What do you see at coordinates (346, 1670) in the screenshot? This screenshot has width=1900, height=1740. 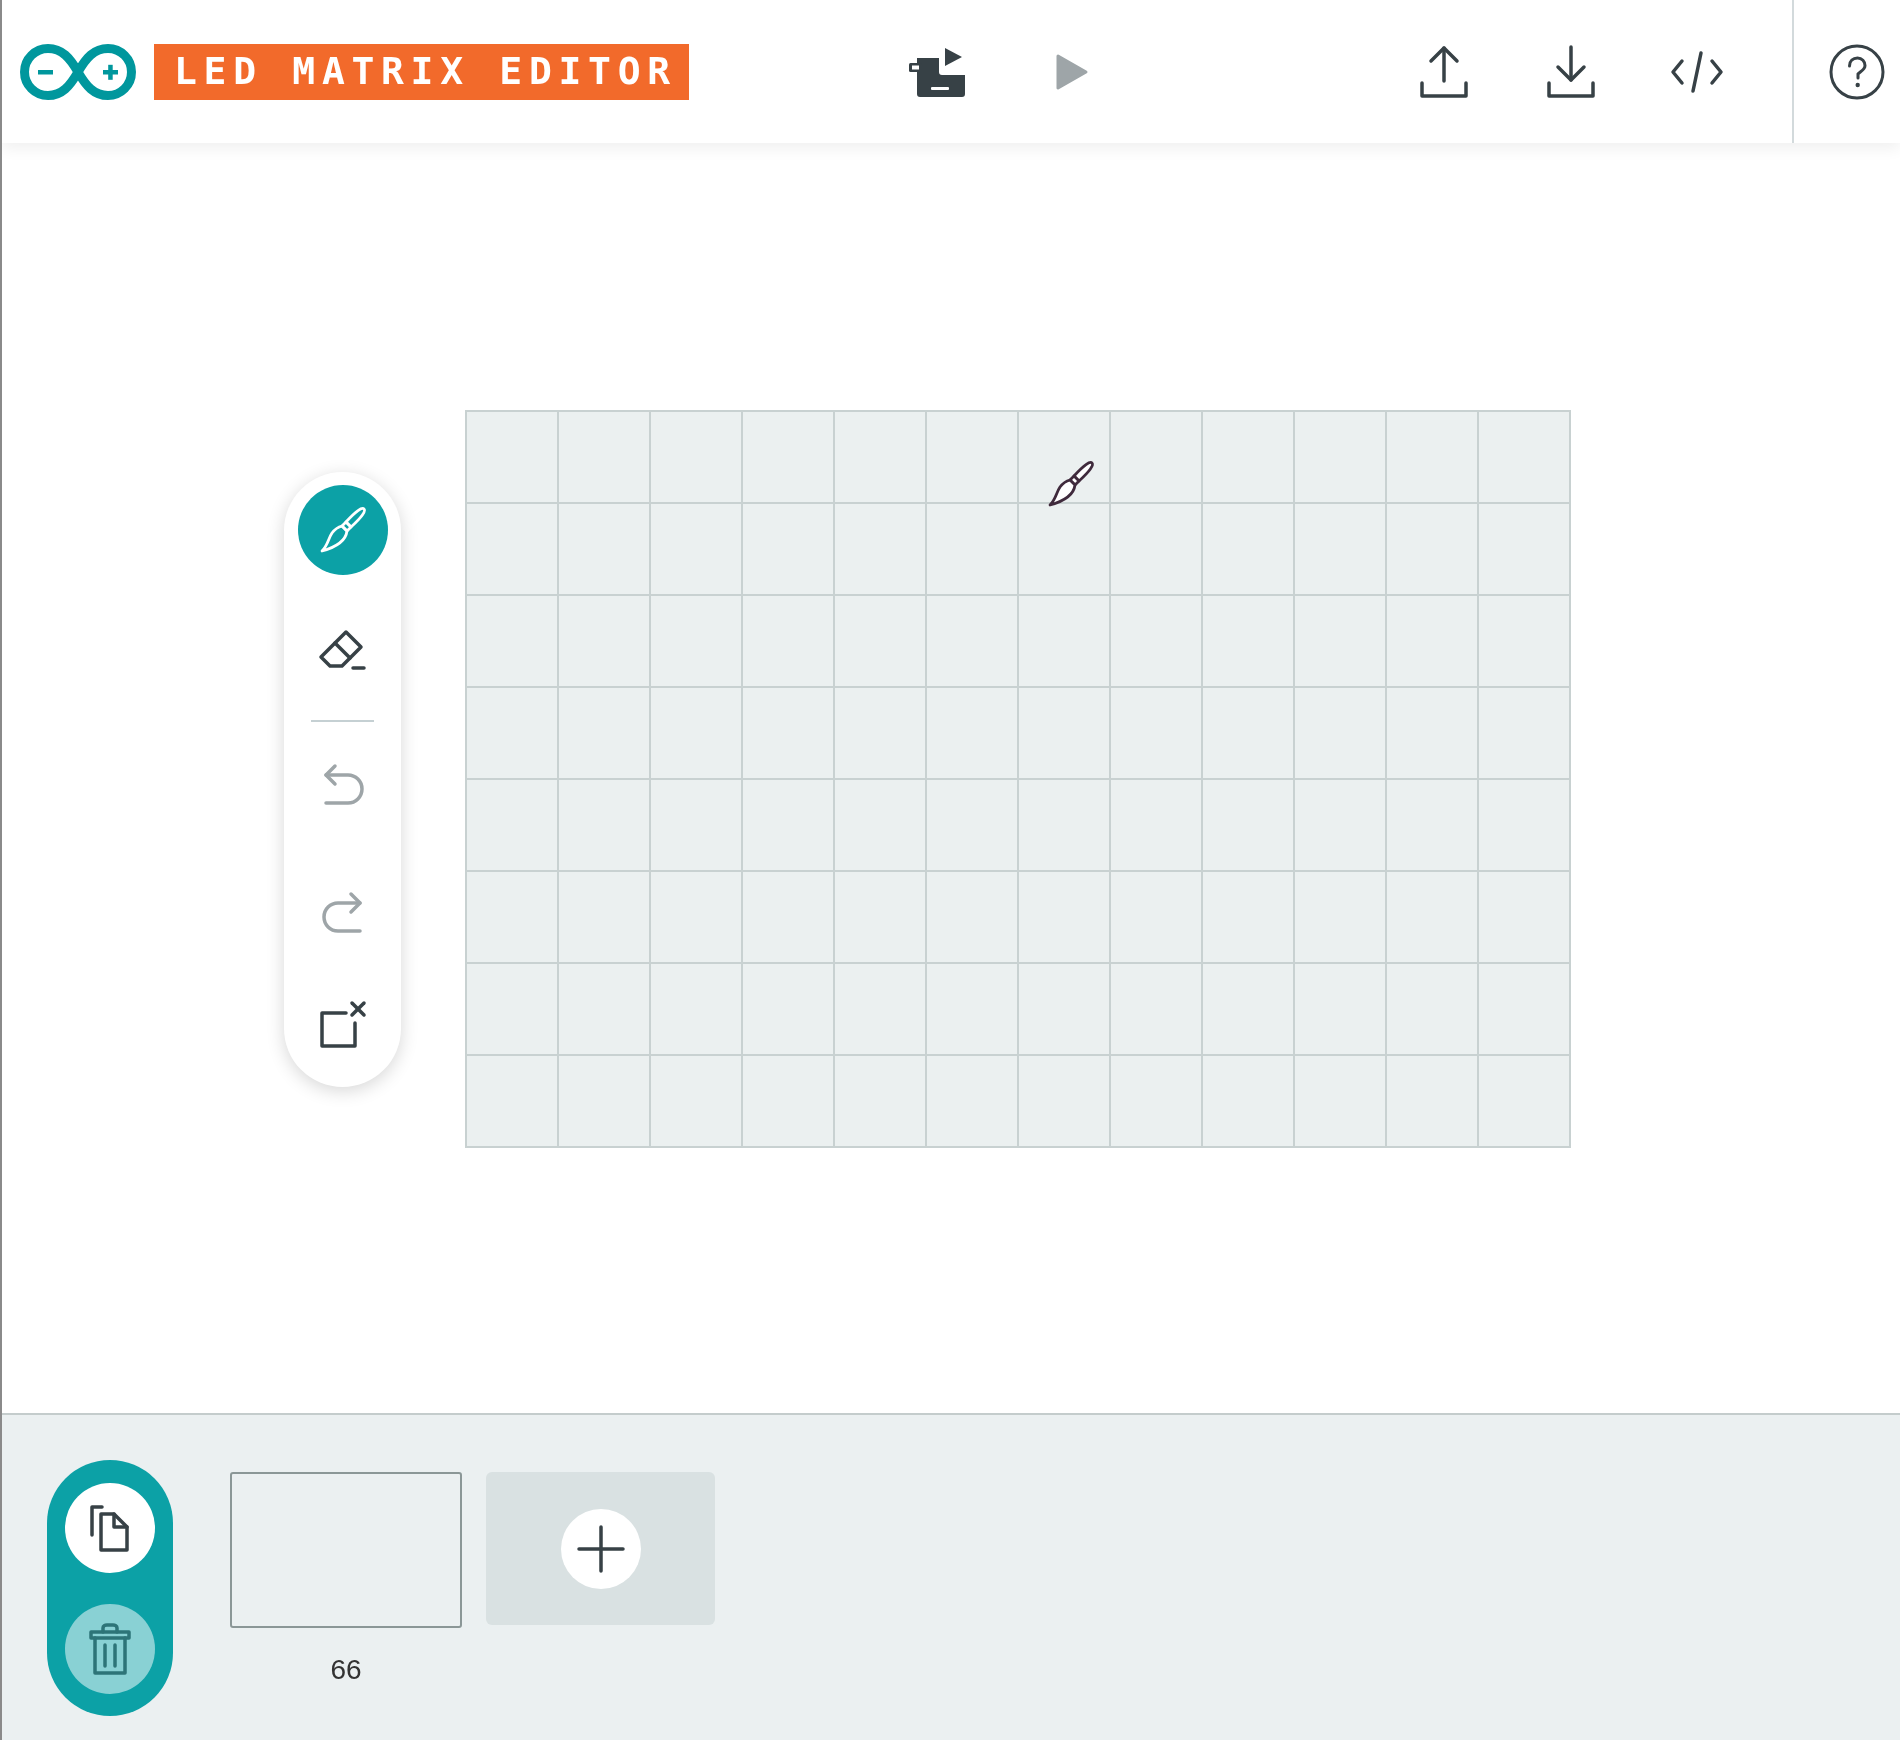 I see `frame-label: 66` at bounding box center [346, 1670].